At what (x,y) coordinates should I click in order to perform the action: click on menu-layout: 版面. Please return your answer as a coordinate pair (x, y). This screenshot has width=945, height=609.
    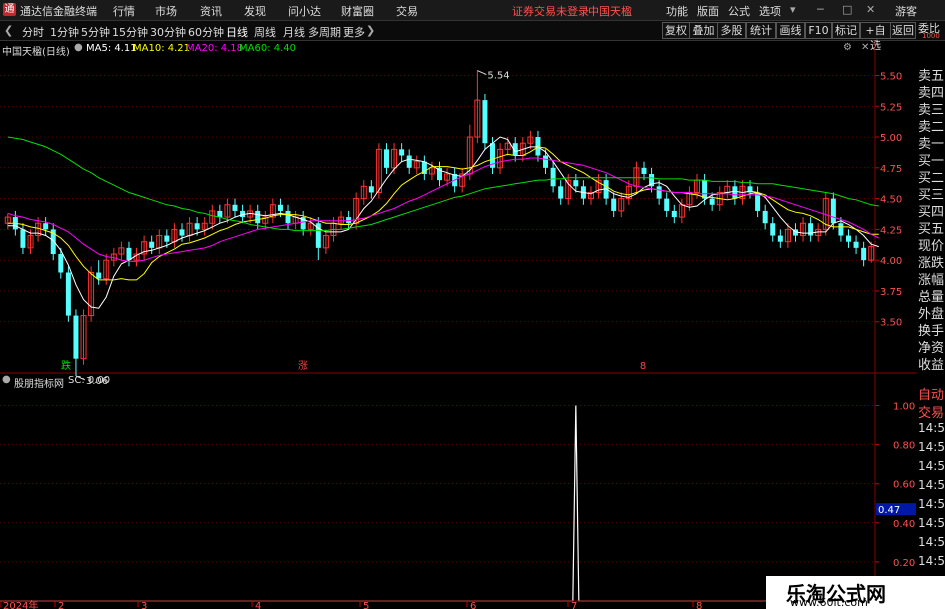
    Looking at the image, I should click on (708, 11).